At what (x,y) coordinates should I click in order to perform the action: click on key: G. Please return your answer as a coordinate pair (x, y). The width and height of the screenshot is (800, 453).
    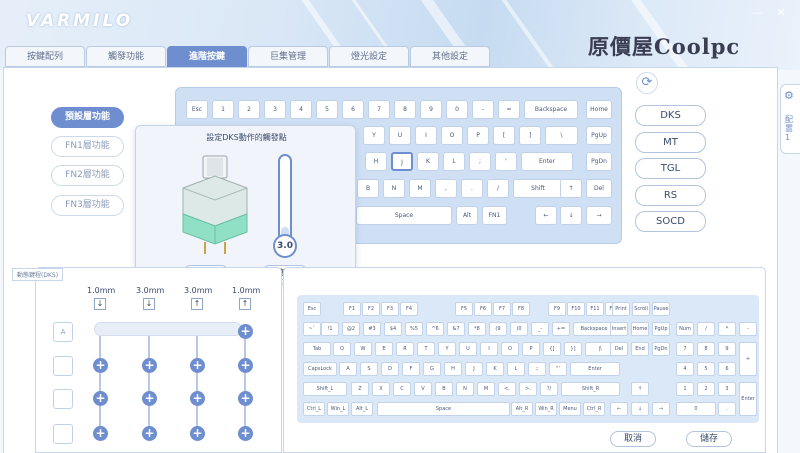
    Looking at the image, I should click on (432, 369).